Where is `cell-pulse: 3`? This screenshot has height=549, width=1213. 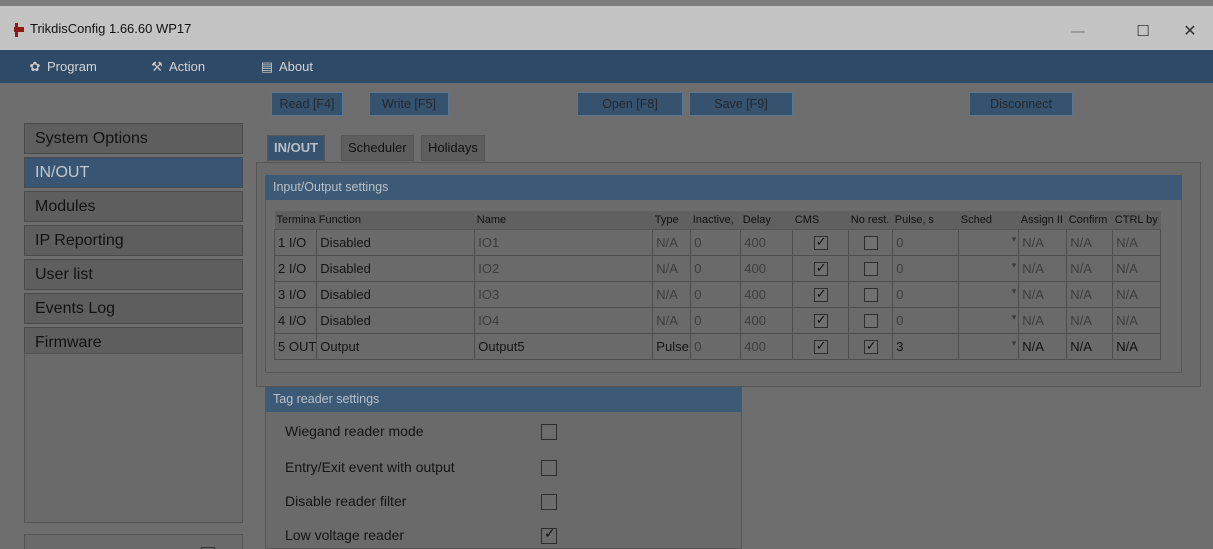
cell-pulse: 3 is located at coordinates (926, 346).